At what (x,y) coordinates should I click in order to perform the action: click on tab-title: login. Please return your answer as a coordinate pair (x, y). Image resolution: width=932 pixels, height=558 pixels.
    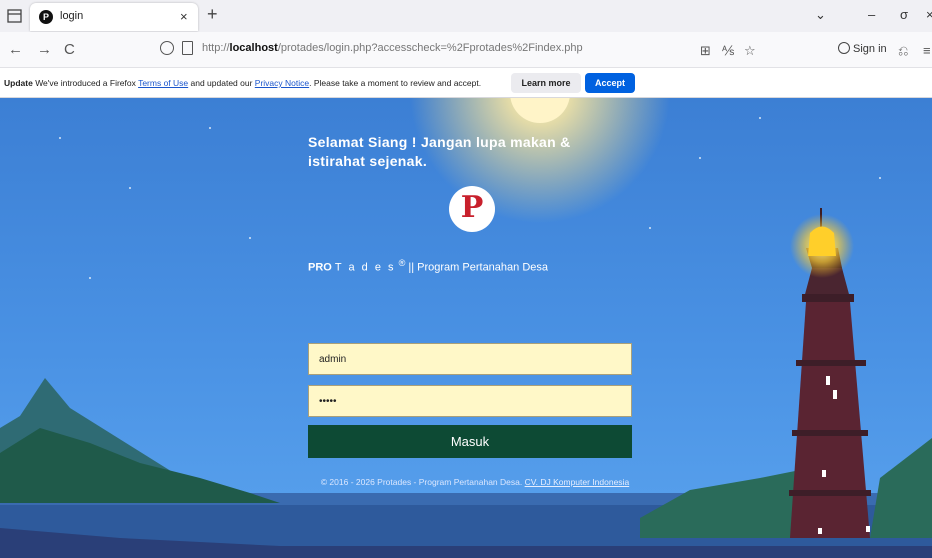
    Looking at the image, I should click on (72, 16).